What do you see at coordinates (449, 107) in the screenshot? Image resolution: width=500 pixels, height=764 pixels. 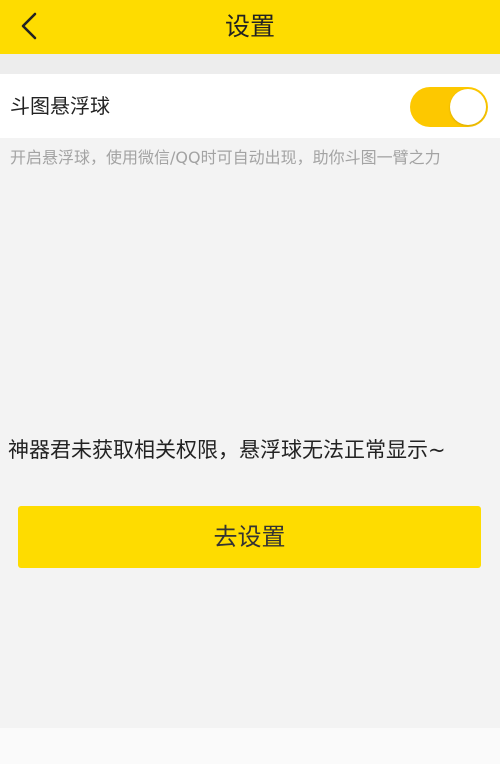 I see `floating-ball-toggle` at bounding box center [449, 107].